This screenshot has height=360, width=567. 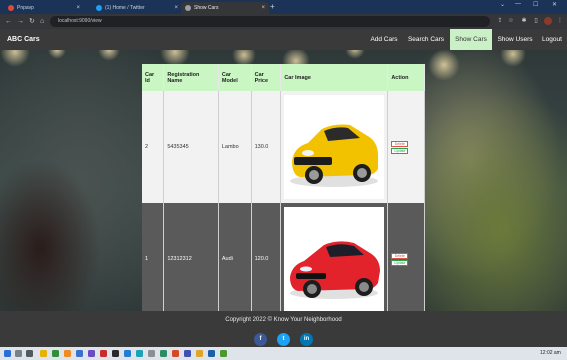 What do you see at coordinates (29, 353) in the screenshot?
I see `taskview-icon` at bounding box center [29, 353].